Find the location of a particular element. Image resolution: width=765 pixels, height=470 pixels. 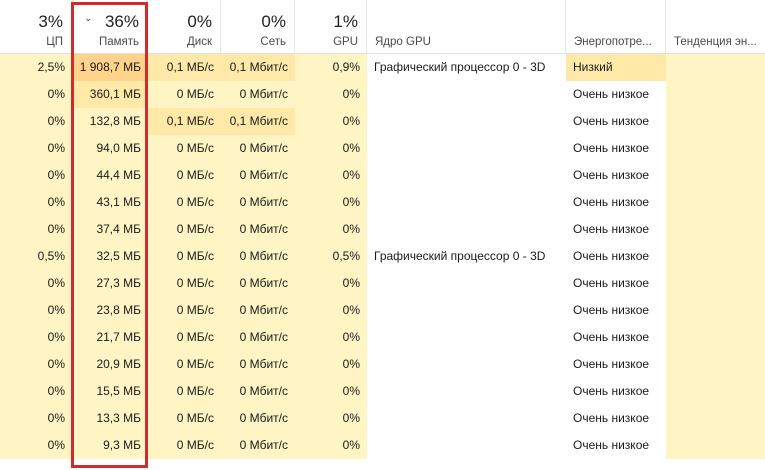

disk-column-label: Диск is located at coordinates (199, 42).